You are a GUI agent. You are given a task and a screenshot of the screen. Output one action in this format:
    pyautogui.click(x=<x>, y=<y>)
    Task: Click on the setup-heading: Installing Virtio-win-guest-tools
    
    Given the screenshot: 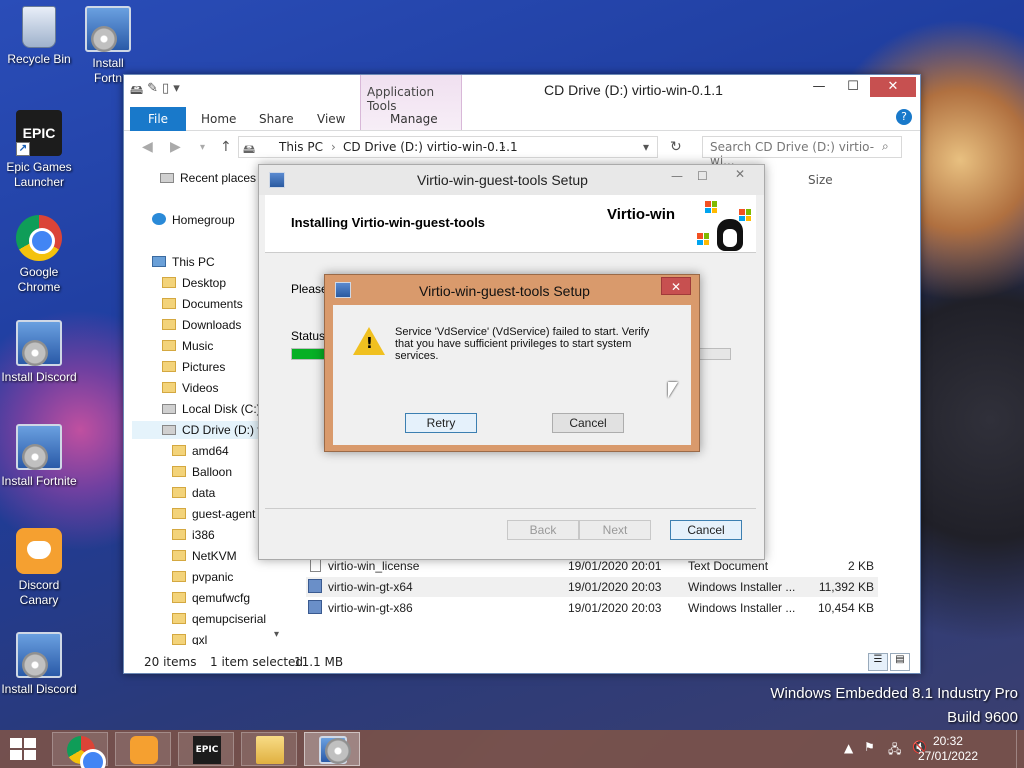 What is the action you would take?
    pyautogui.click(x=388, y=222)
    